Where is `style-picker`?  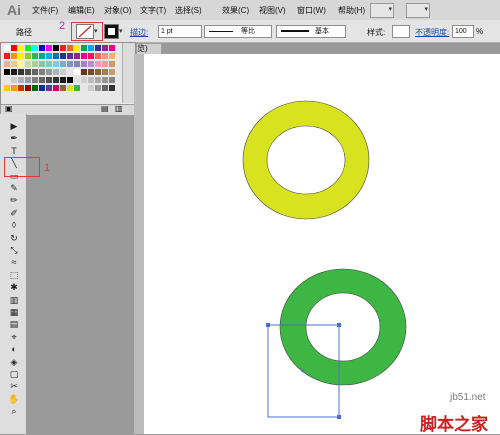 style-picker is located at coordinates (401, 31).